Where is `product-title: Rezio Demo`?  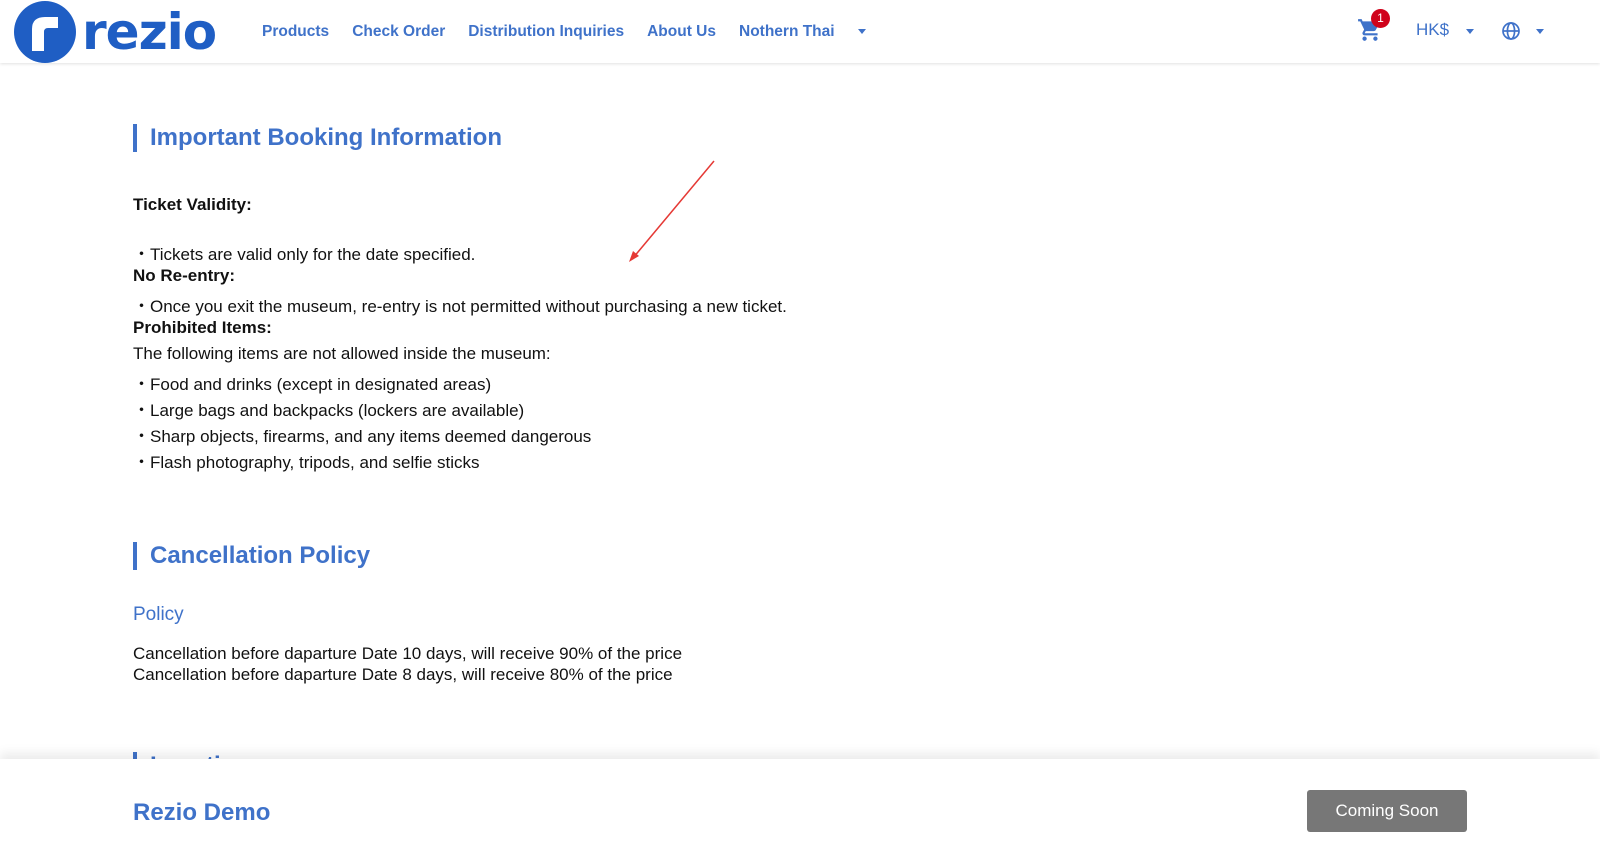 product-title: Rezio Demo is located at coordinates (202, 812).